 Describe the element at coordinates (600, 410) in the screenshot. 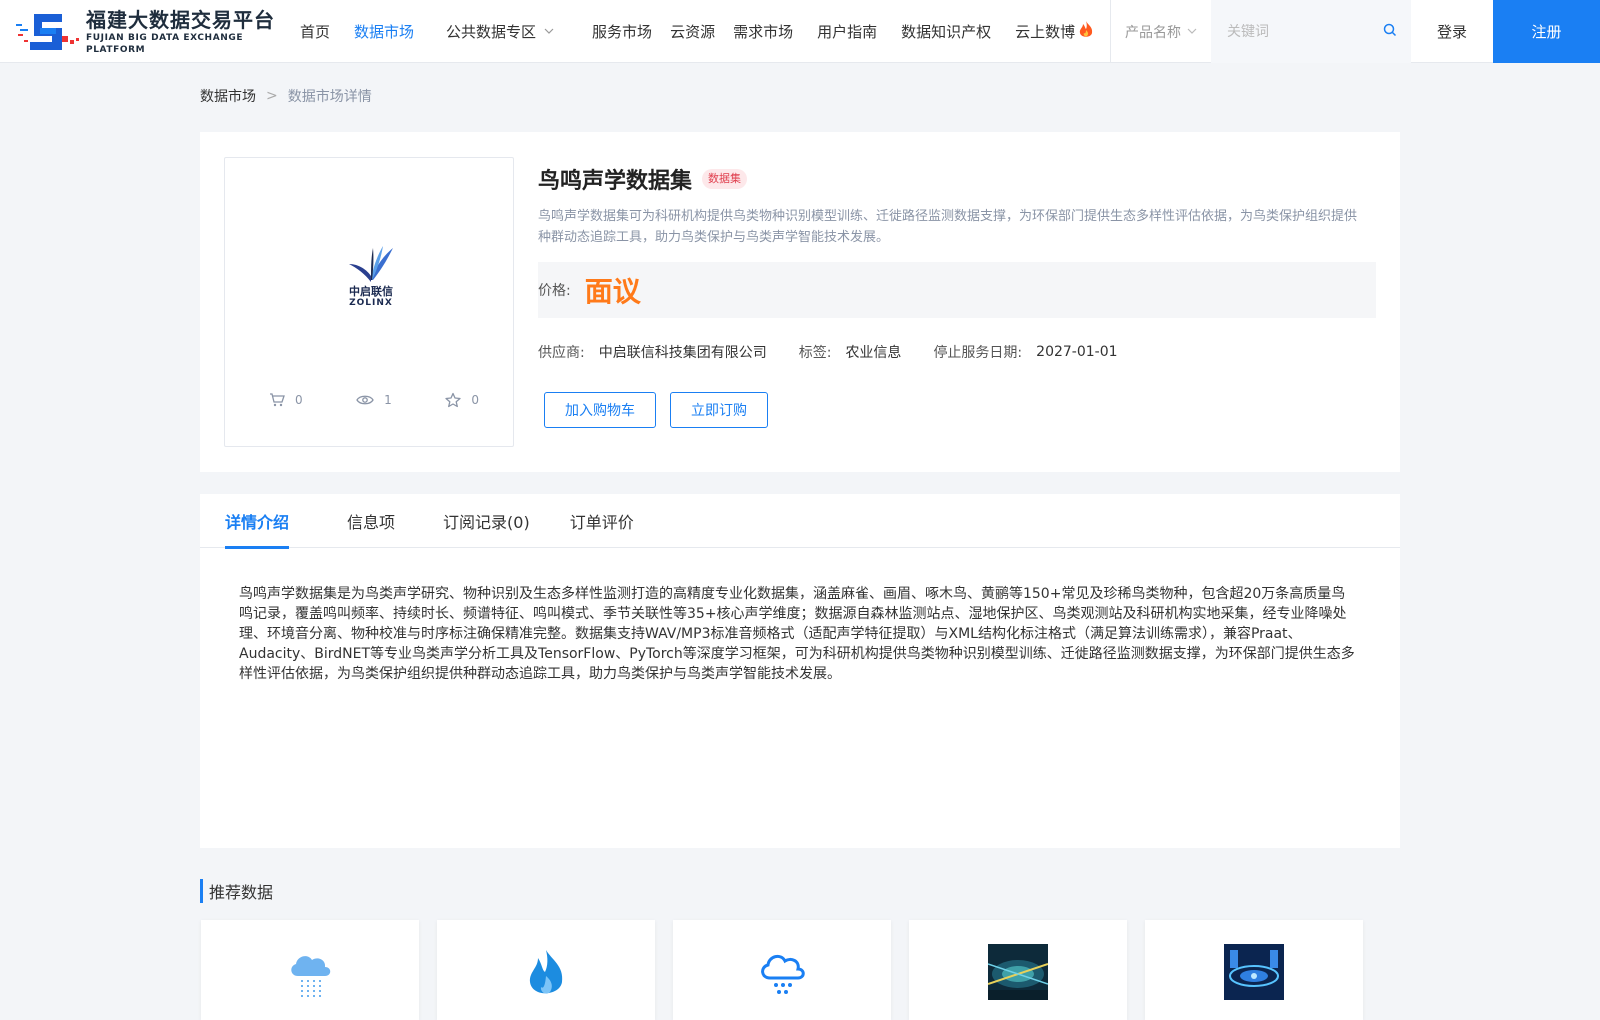

I see `add-to-cart-button: 加入购物车` at that location.